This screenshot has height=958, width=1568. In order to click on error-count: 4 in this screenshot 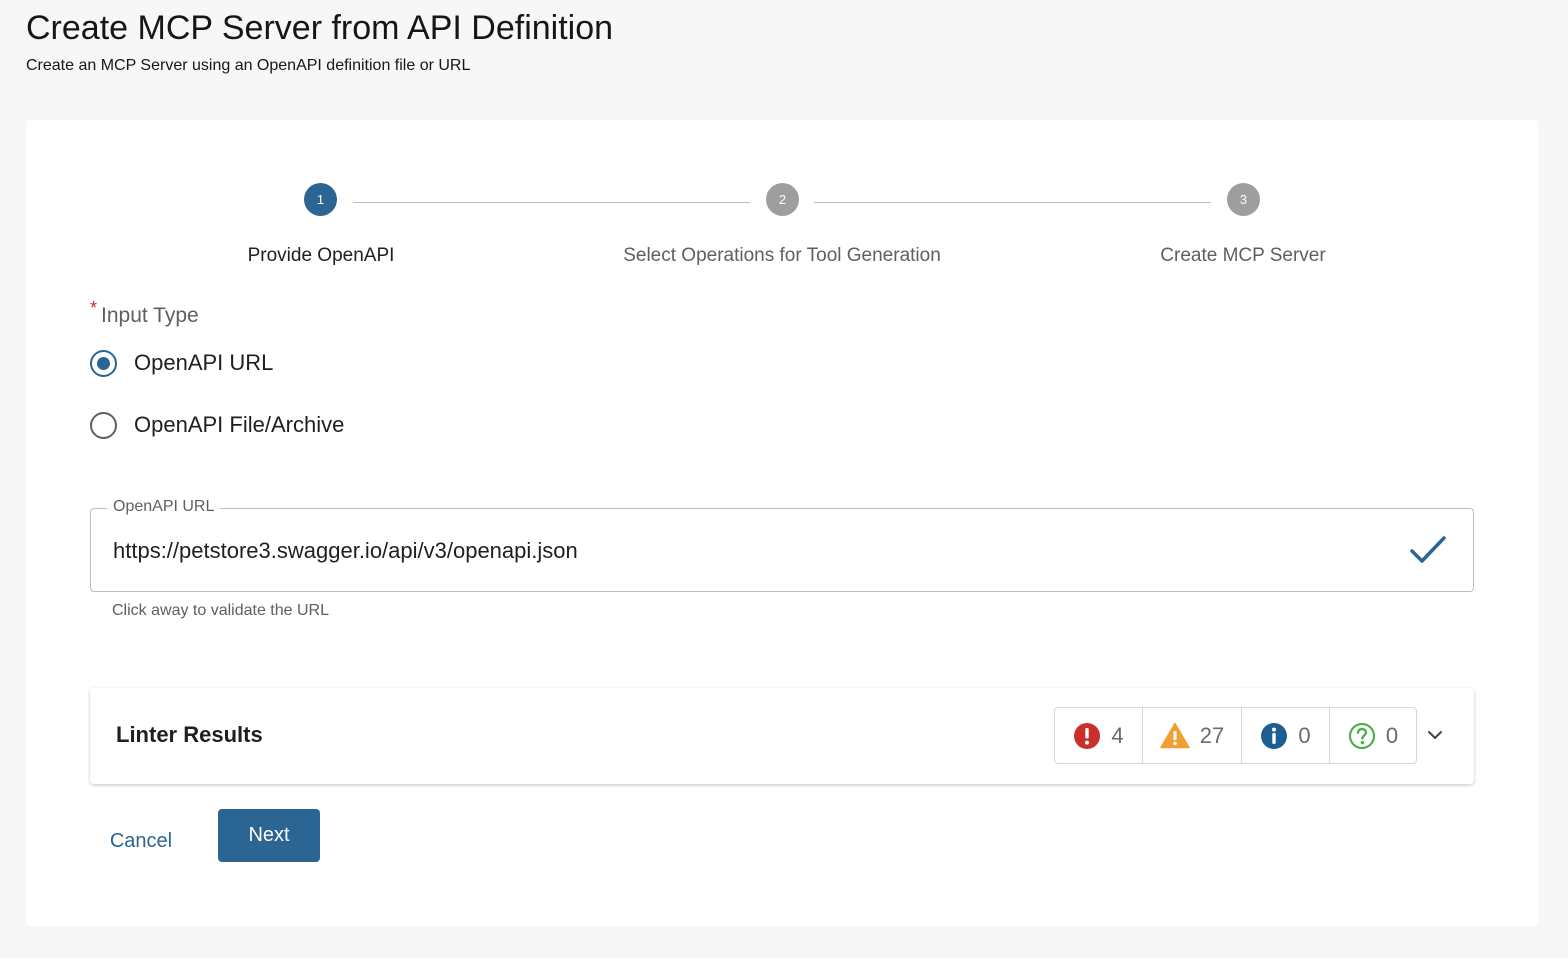, I will do `click(1117, 735)`.